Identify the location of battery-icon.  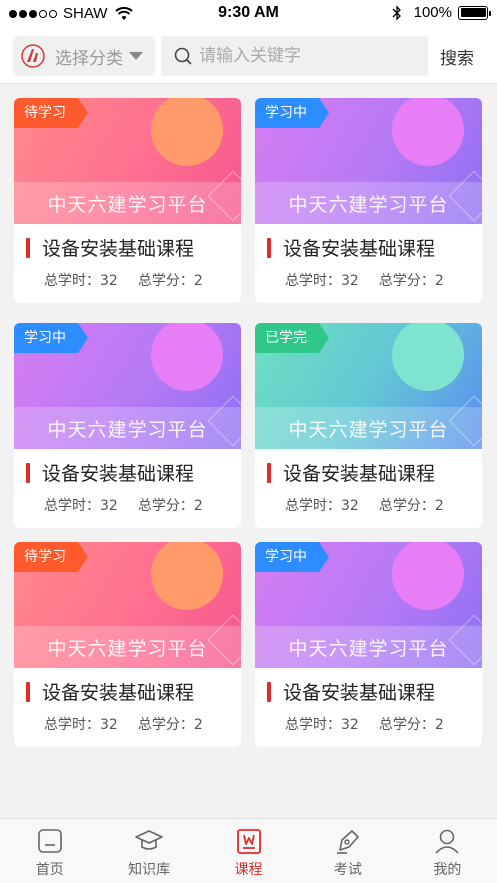
(474, 12).